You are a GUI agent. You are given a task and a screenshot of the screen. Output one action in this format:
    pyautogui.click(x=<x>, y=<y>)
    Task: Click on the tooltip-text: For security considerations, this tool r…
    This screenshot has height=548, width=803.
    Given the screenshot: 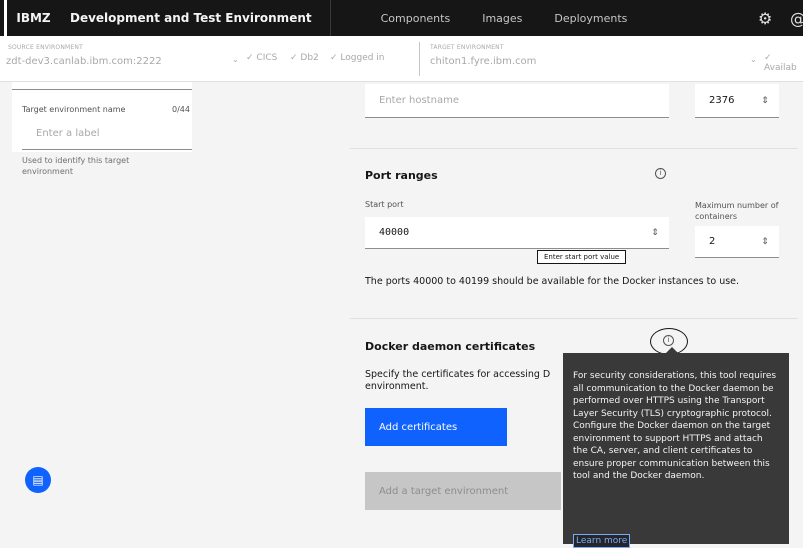 What is the action you would take?
    pyautogui.click(x=674, y=426)
    